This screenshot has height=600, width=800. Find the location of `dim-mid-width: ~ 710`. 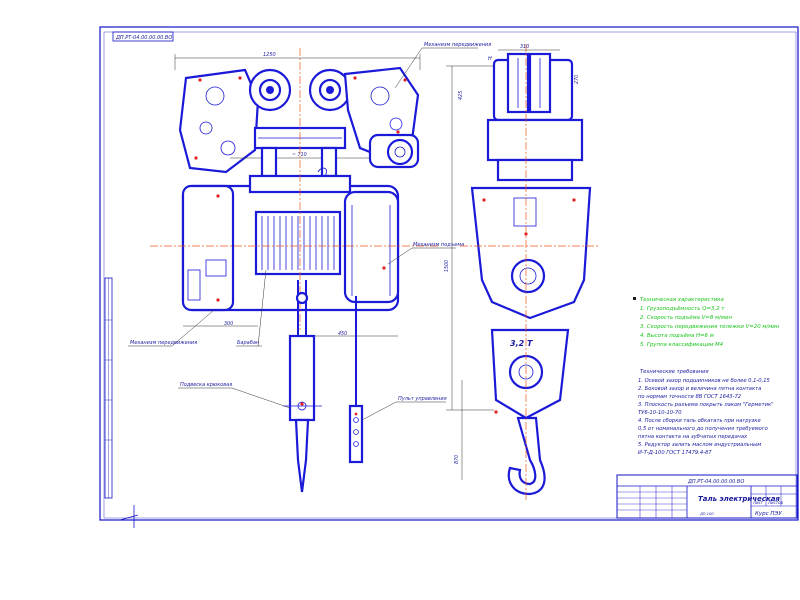

dim-mid-width: ~ 710 is located at coordinates (299, 155).